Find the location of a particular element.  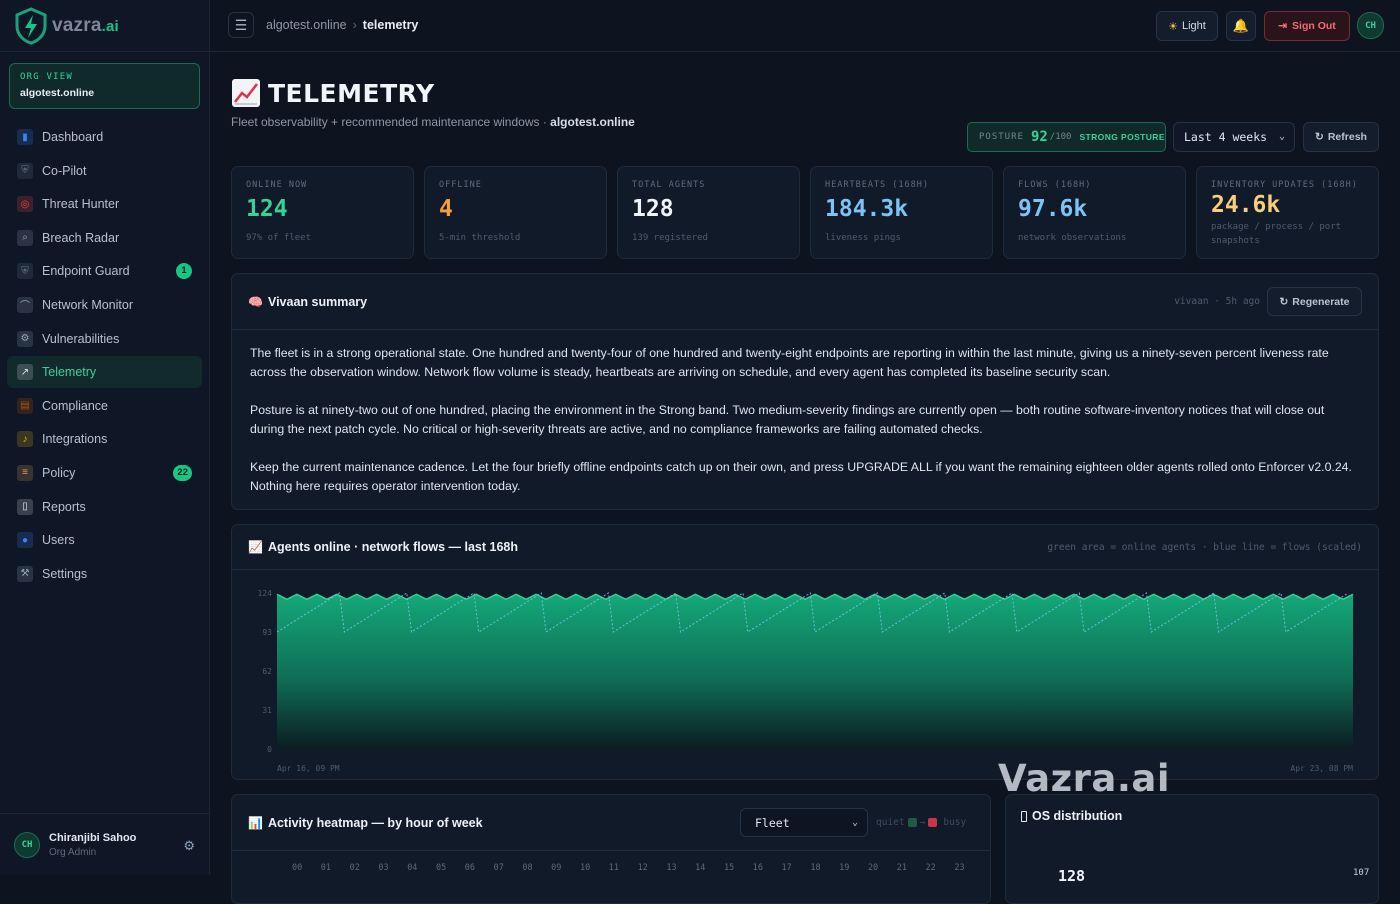

sidebar-item-label: Network Monitor is located at coordinates (87, 304).